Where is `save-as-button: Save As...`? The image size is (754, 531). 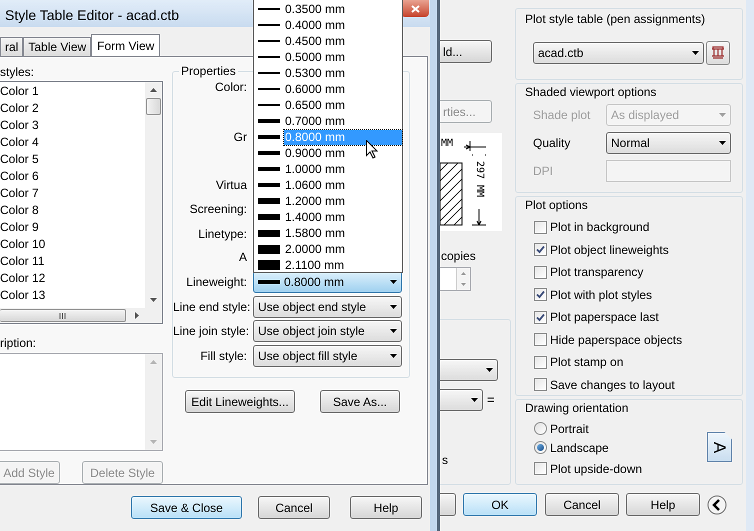 save-as-button: Save As... is located at coordinates (360, 401).